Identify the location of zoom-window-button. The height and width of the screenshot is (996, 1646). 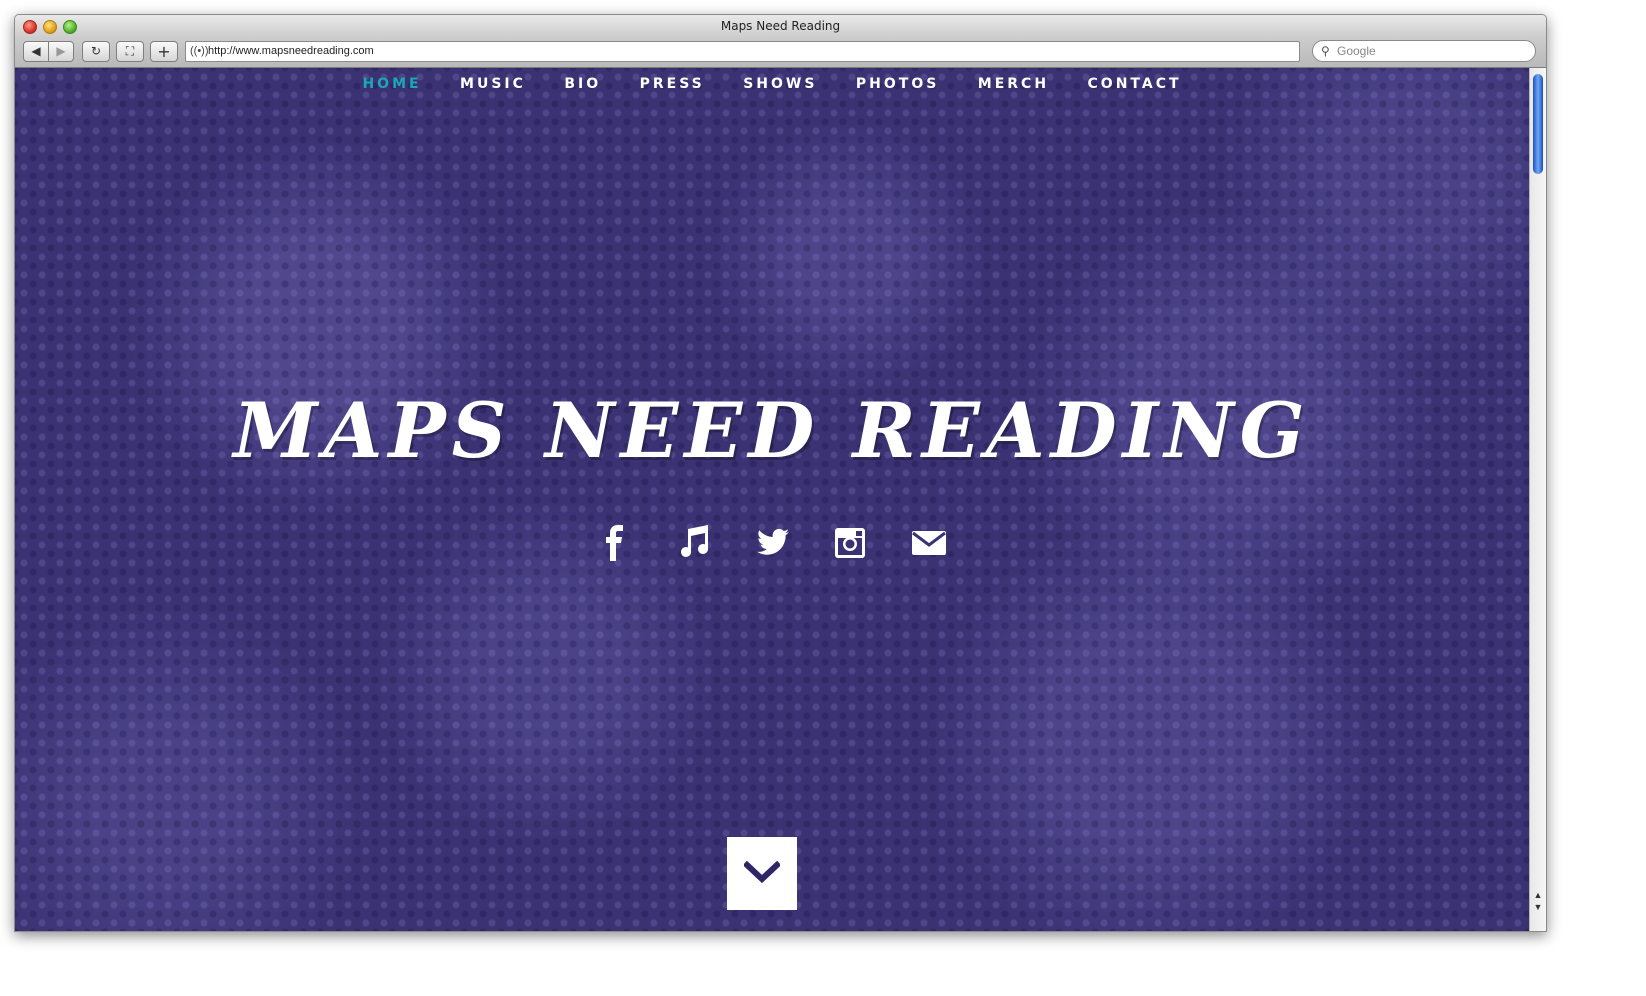
(70, 27).